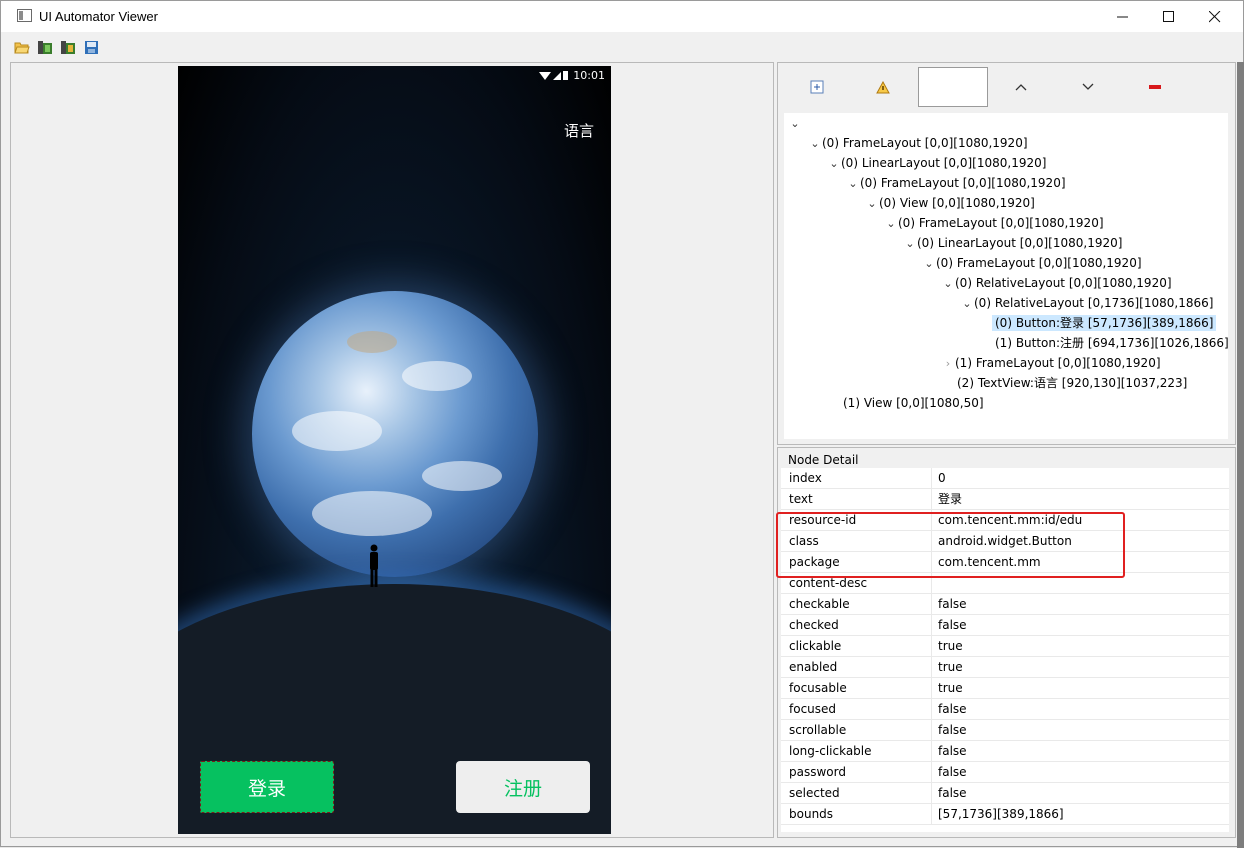 The height and width of the screenshot is (848, 1244). What do you see at coordinates (1005, 625) in the screenshot?
I see `node-detail-row: checked false` at bounding box center [1005, 625].